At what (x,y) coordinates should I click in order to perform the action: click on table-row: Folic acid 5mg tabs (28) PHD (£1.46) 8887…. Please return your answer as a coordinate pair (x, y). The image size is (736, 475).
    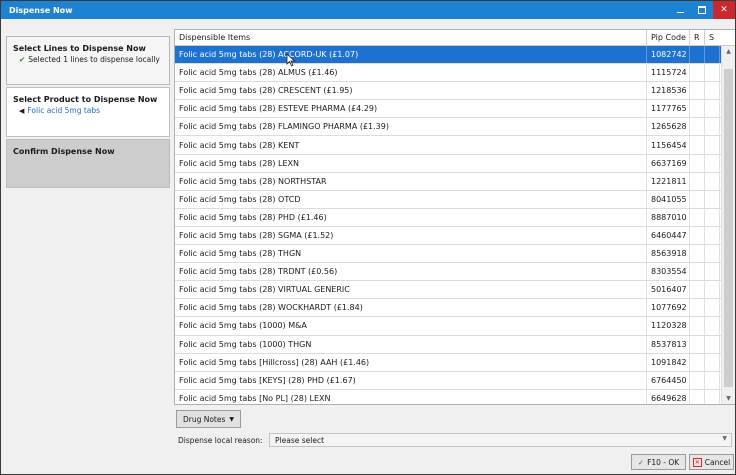
    Looking at the image, I should click on (448, 217).